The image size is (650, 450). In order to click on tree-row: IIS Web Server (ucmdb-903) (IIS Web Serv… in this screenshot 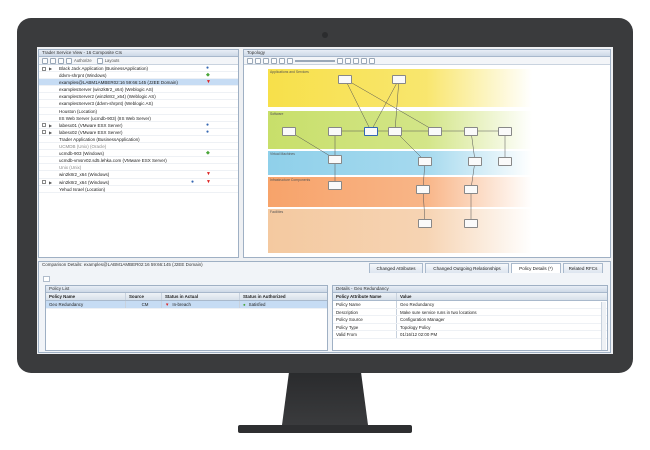, I will do `click(138, 118)`.